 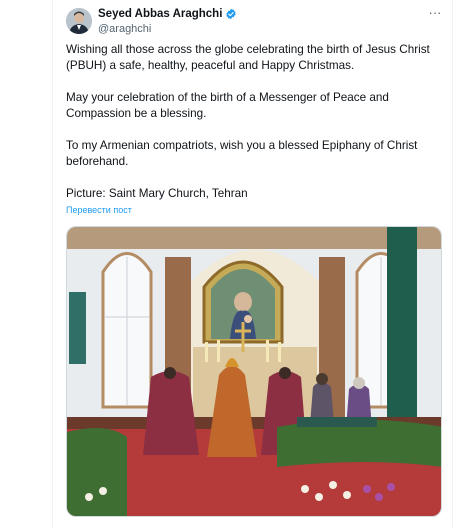 What do you see at coordinates (124, 29) in the screenshot?
I see `author-handle: @araghchi` at bounding box center [124, 29].